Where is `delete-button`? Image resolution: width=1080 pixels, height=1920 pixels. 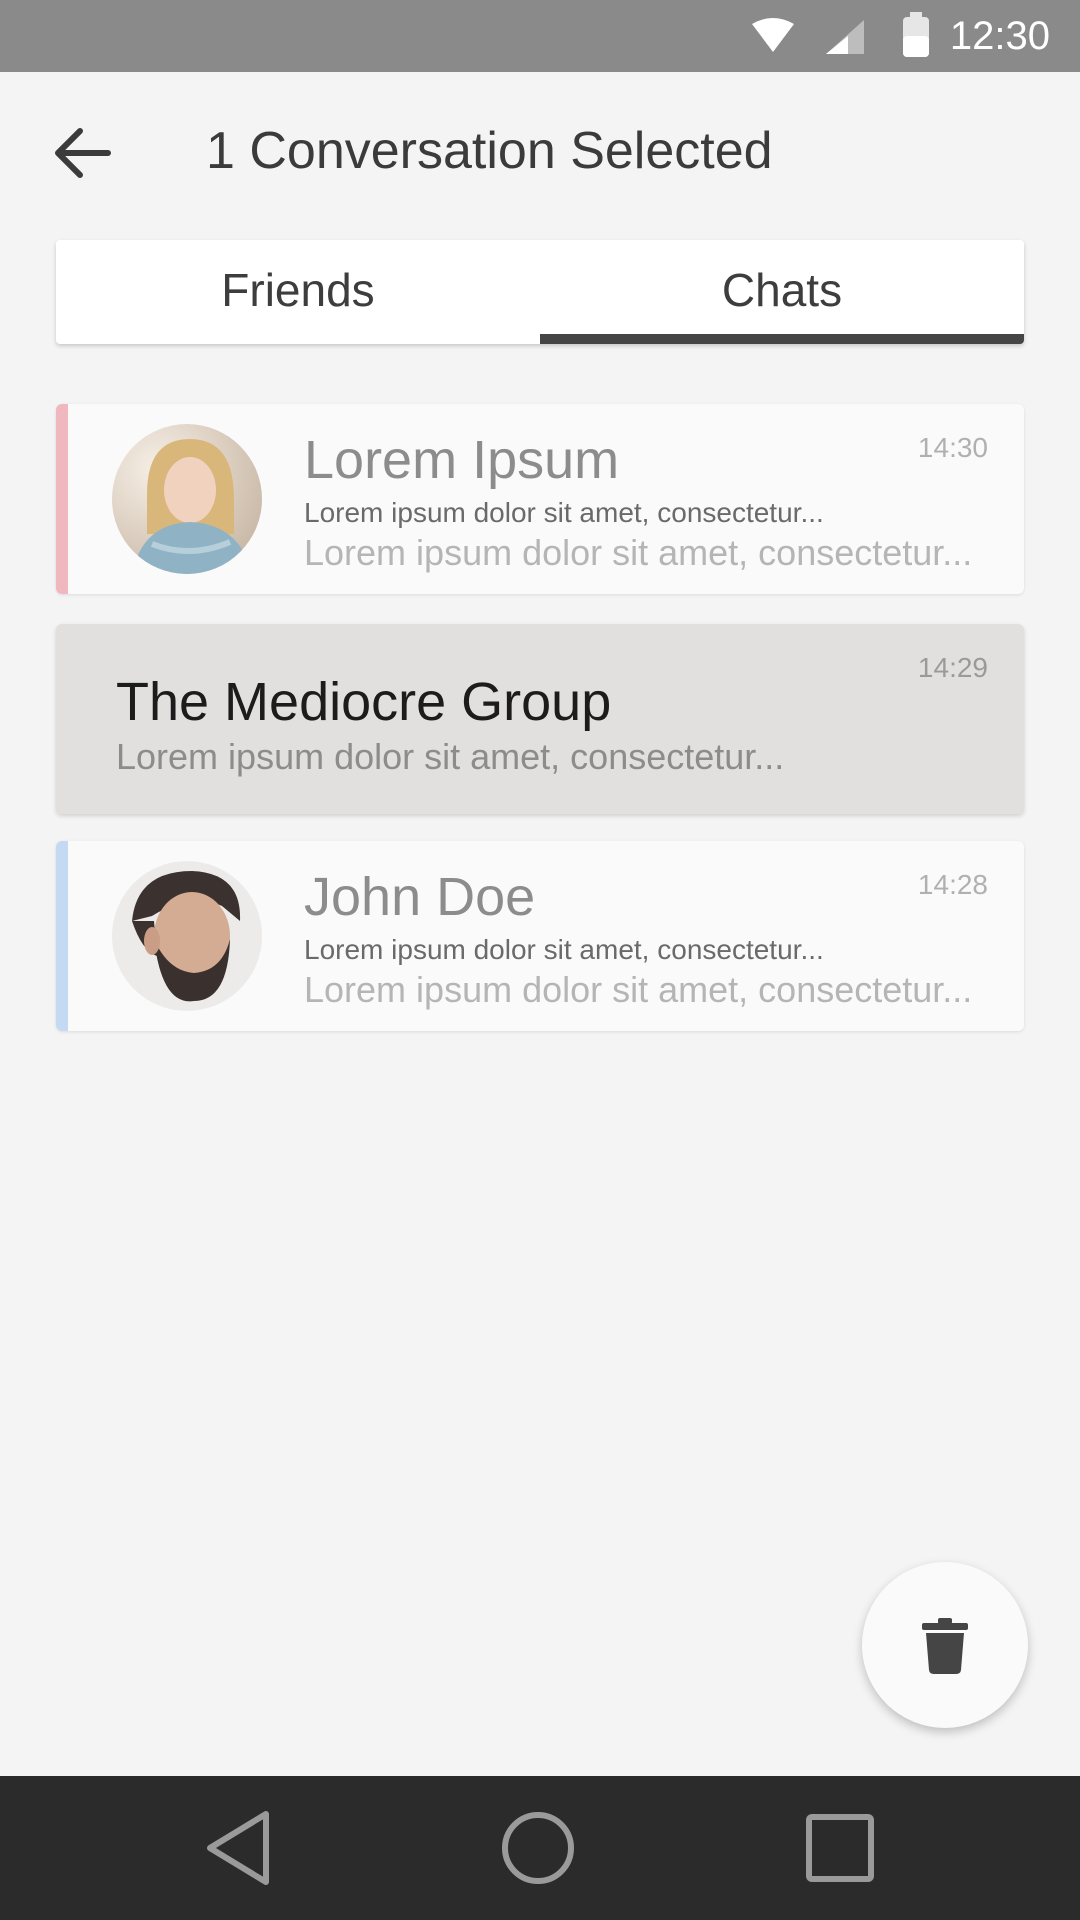
delete-button is located at coordinates (945, 1645).